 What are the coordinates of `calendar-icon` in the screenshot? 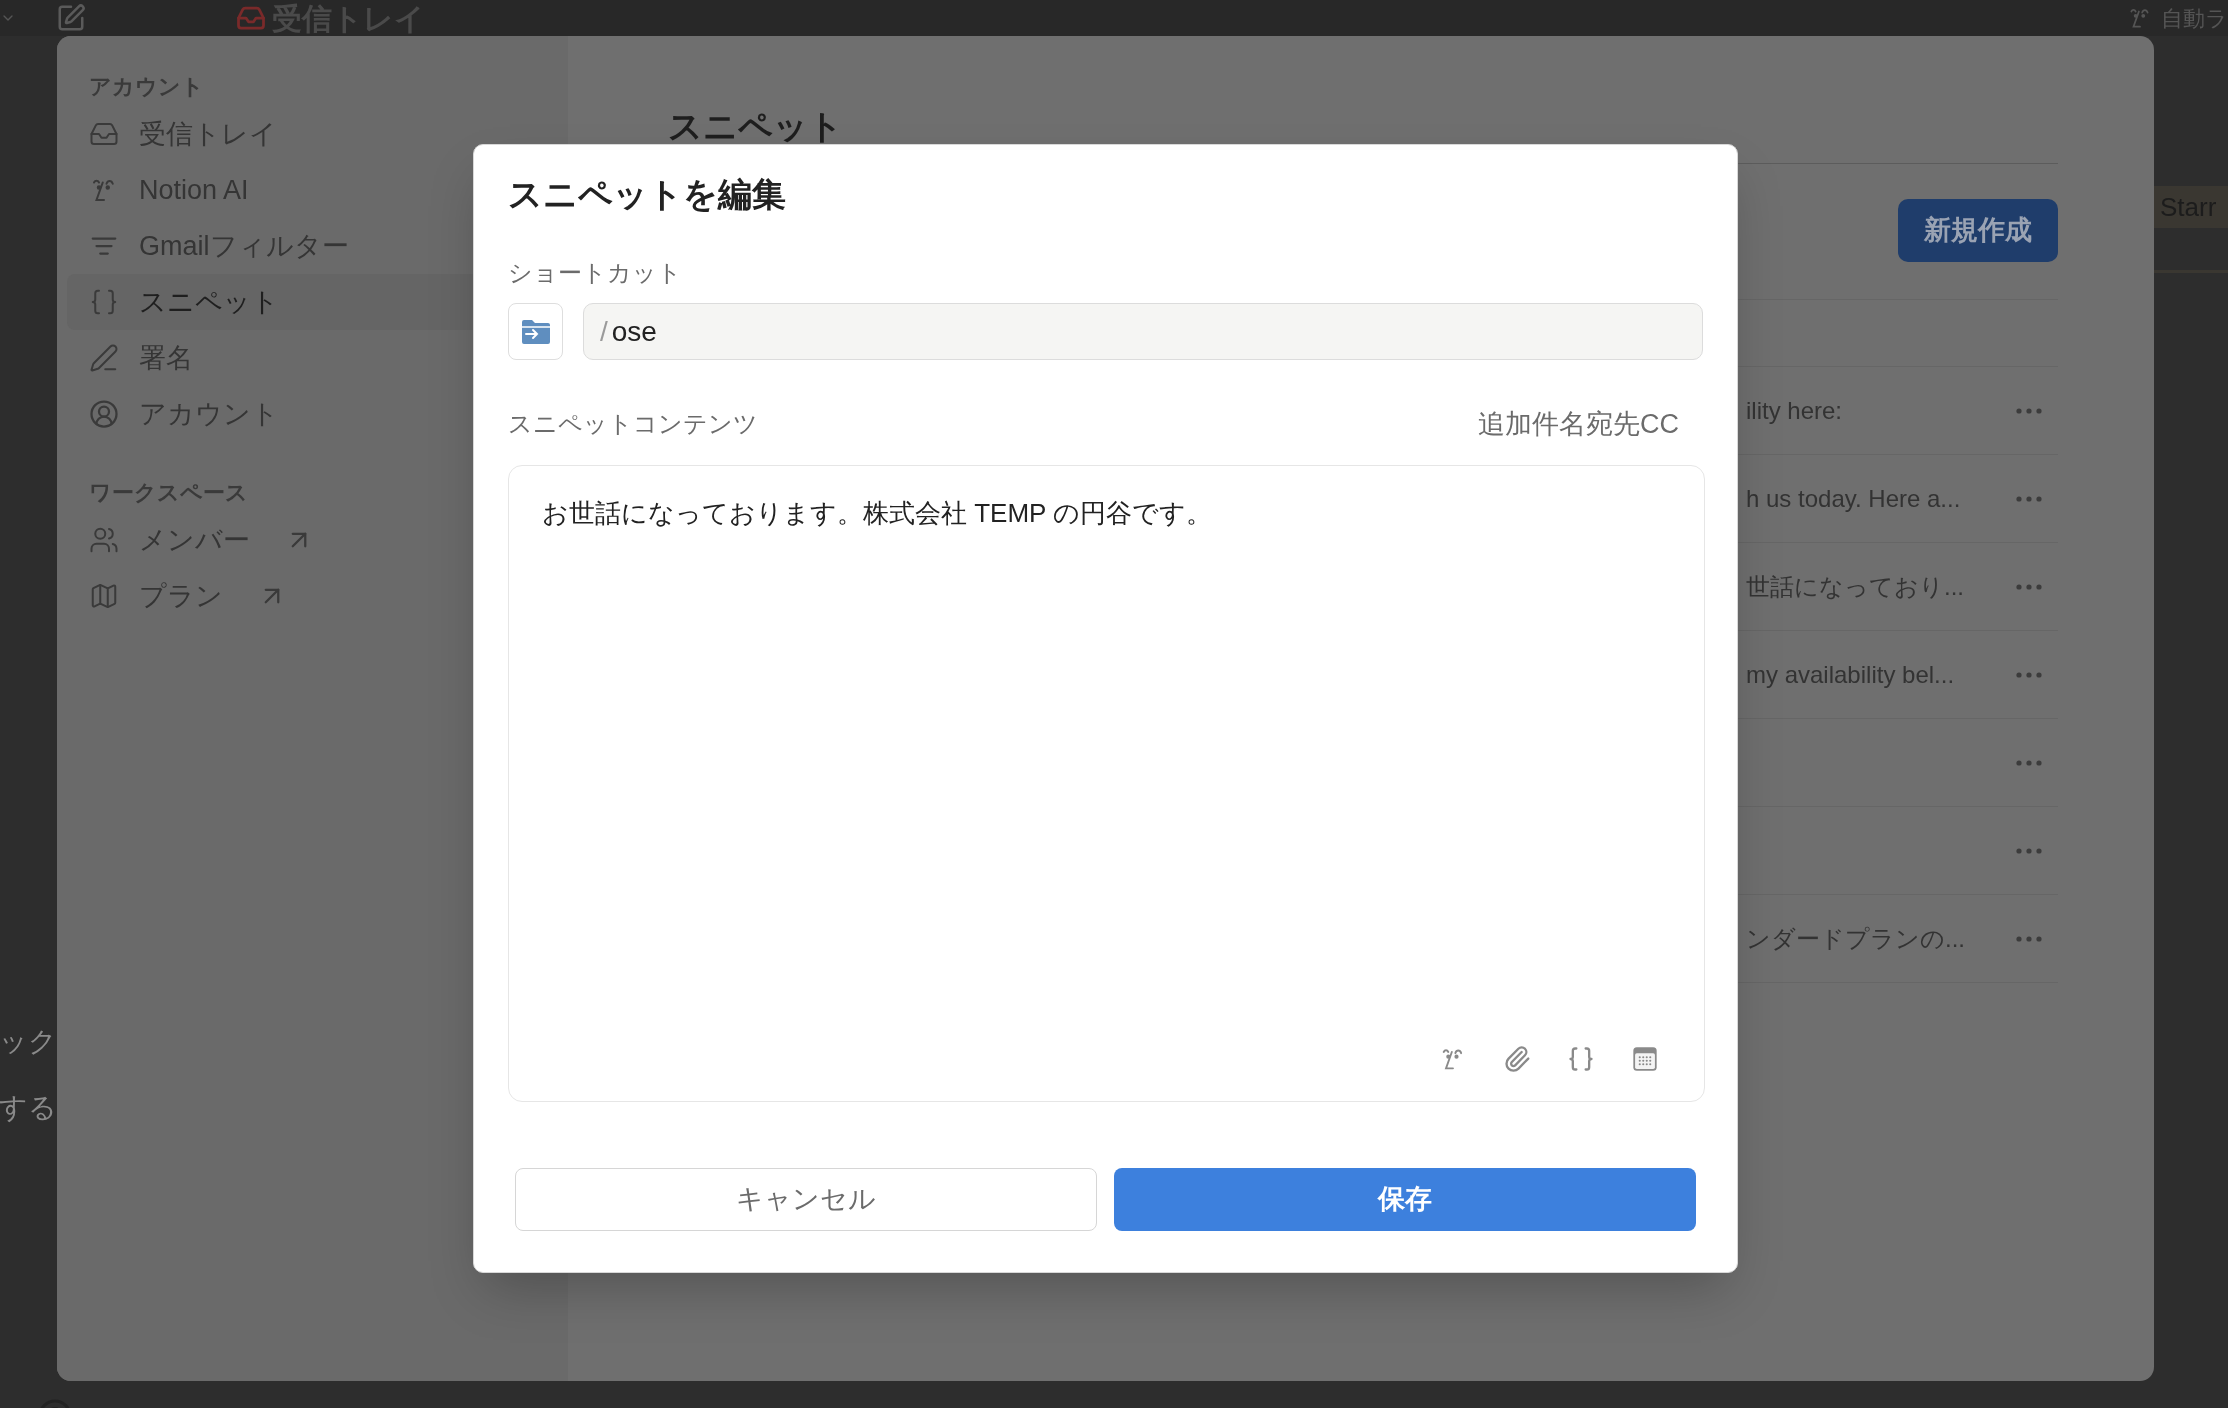 It's located at (1645, 1058).